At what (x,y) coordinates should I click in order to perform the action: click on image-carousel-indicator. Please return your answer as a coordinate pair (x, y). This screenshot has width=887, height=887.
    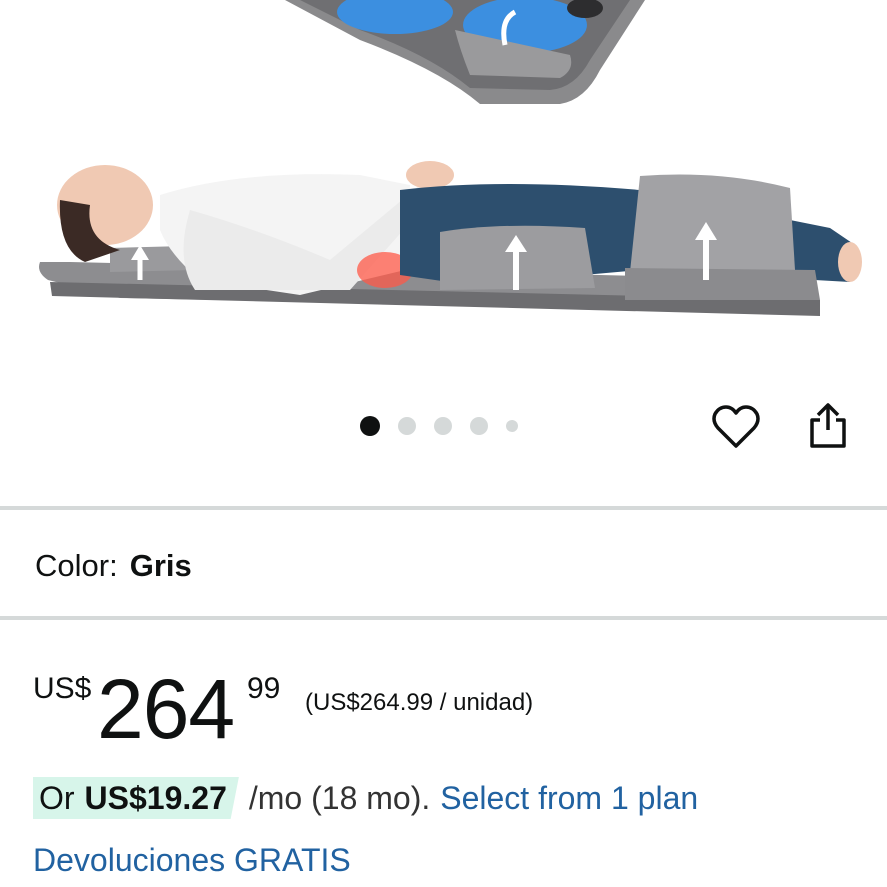
    Looking at the image, I should click on (448, 426).